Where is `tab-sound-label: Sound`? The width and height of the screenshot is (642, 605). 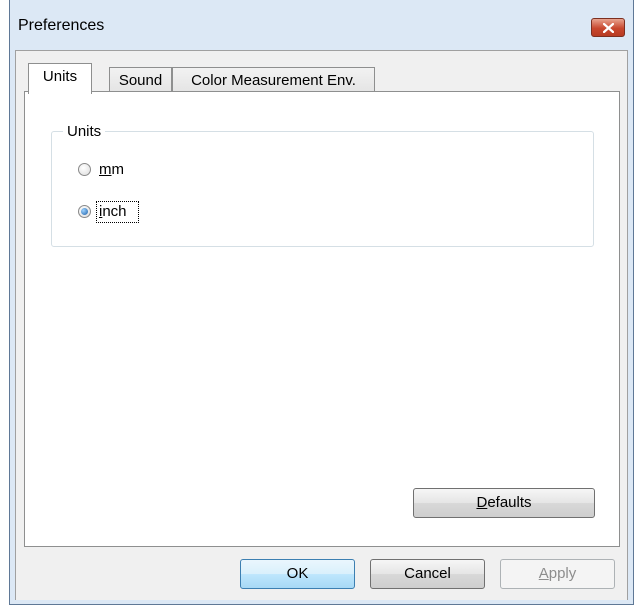 tab-sound-label: Sound is located at coordinates (140, 80).